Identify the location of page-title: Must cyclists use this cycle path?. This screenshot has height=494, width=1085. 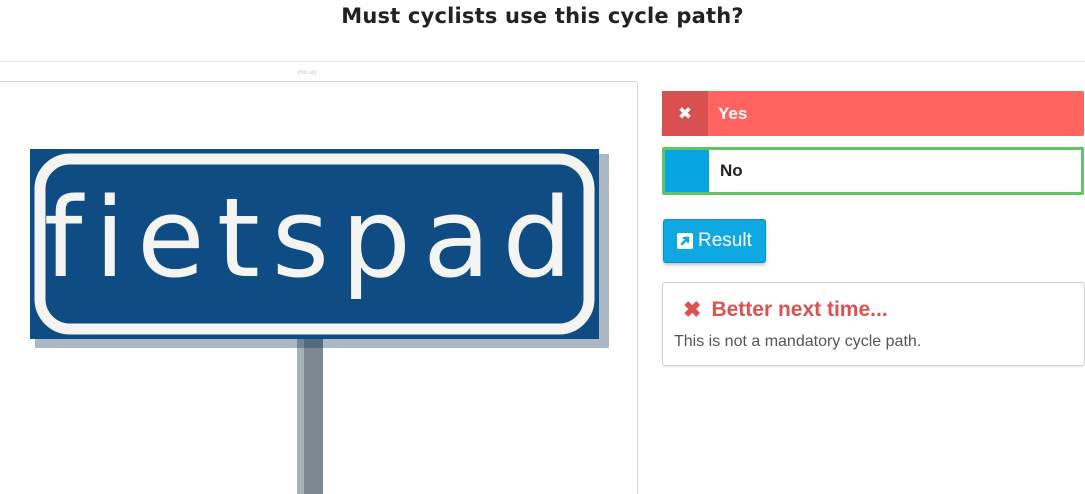
(542, 16).